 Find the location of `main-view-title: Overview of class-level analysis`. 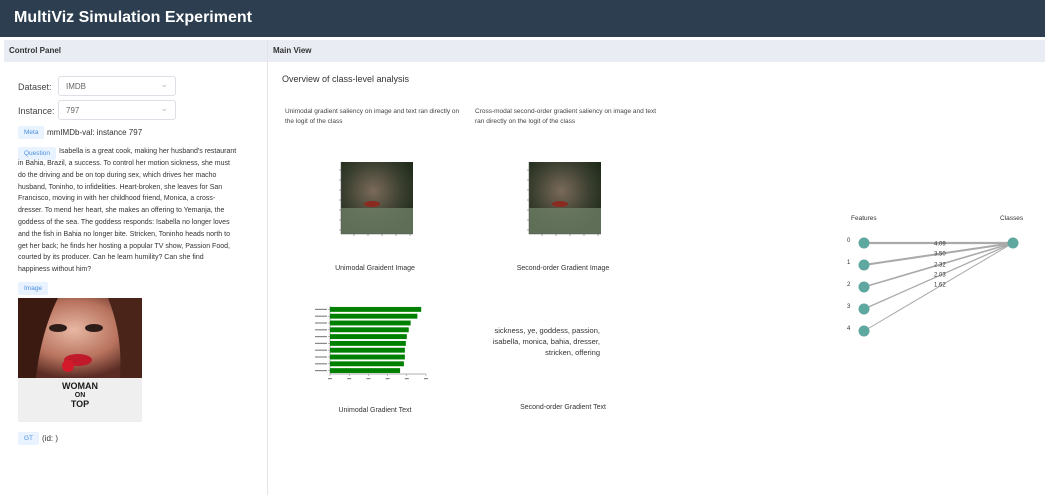

main-view-title: Overview of class-level analysis is located at coordinates (346, 79).